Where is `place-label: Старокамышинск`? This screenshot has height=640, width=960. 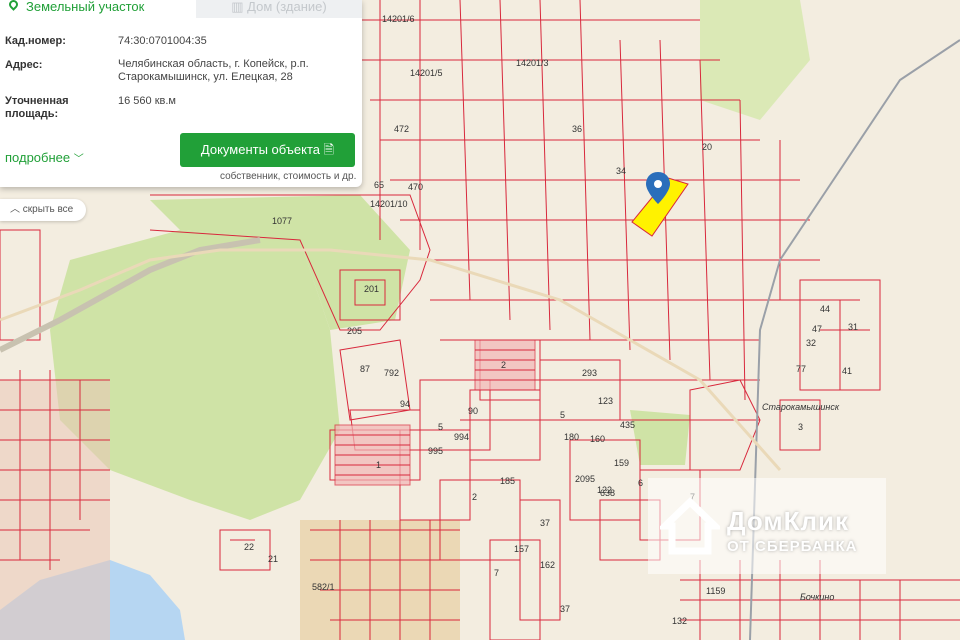
place-label: Старокамышинск is located at coordinates (801, 407).